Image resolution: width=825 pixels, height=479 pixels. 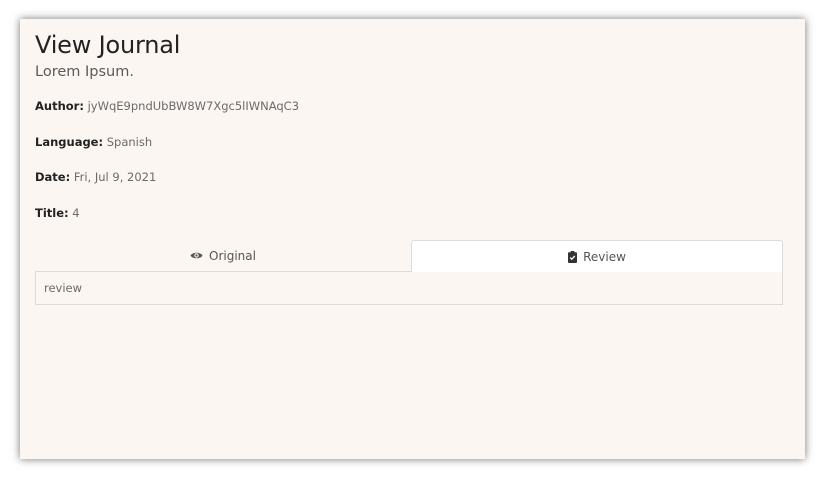 I want to click on title-field: Title: 4, so click(x=57, y=213).